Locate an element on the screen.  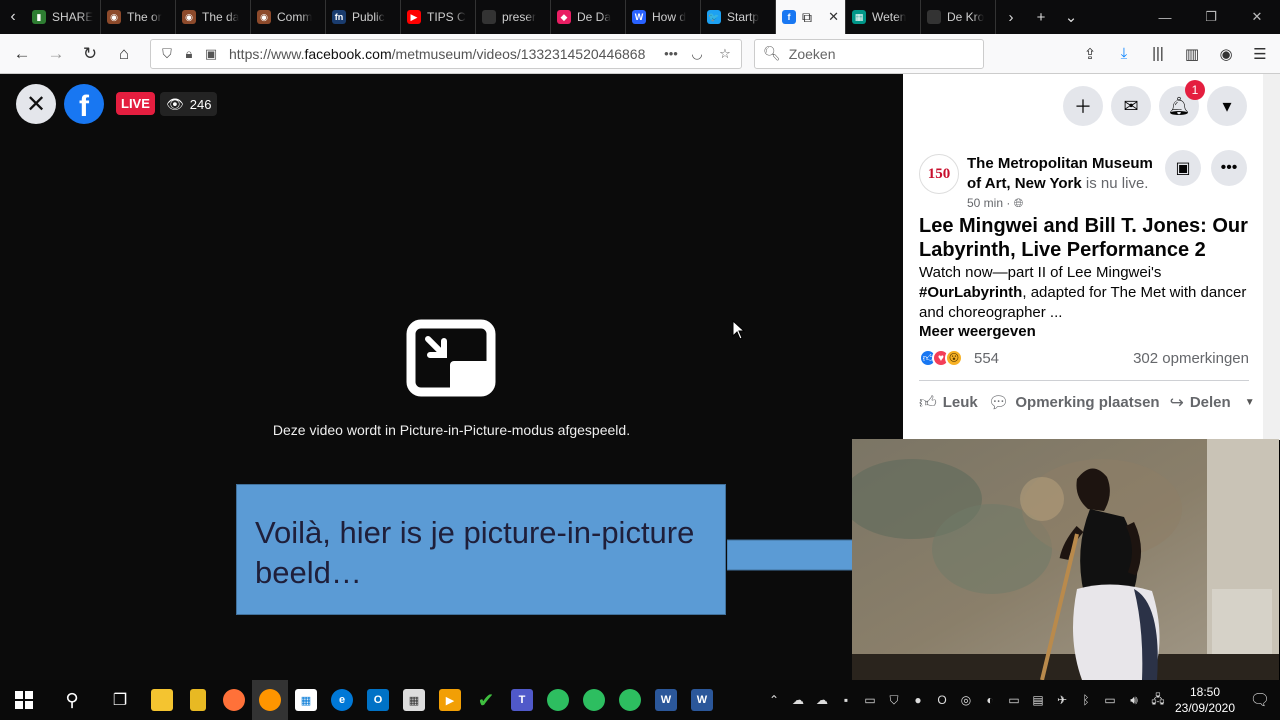
list-all-tabs-icon: ⌄ is located at coordinates (1071, 17).